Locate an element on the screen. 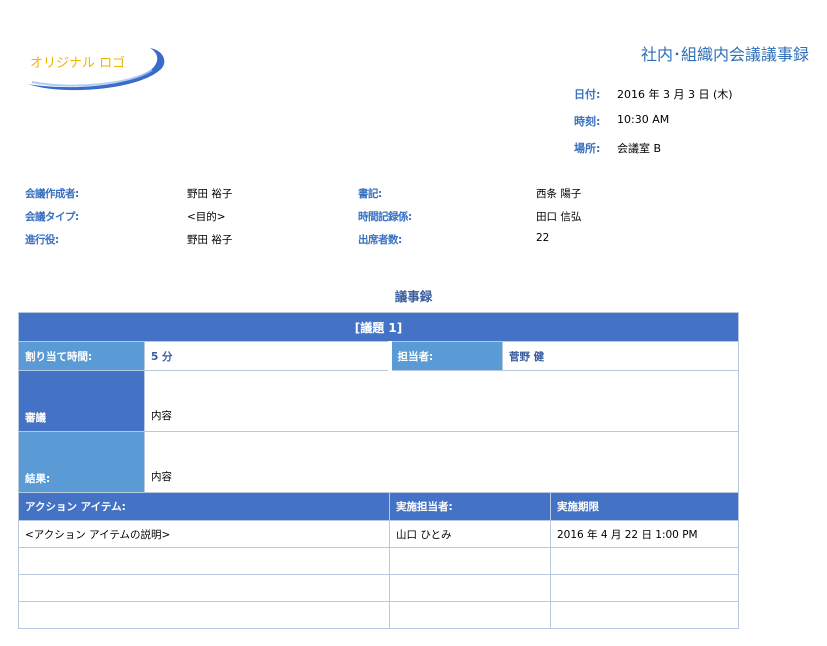 The height and width of the screenshot is (646, 827). timekeeper-label: 時間記録係: is located at coordinates (385, 217).